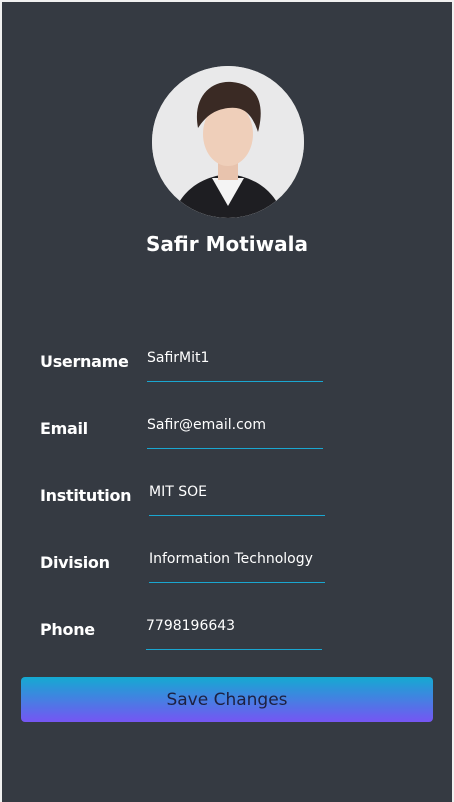  Describe the element at coordinates (227, 699) in the screenshot. I see `save-changes-button: Save Changes` at that location.